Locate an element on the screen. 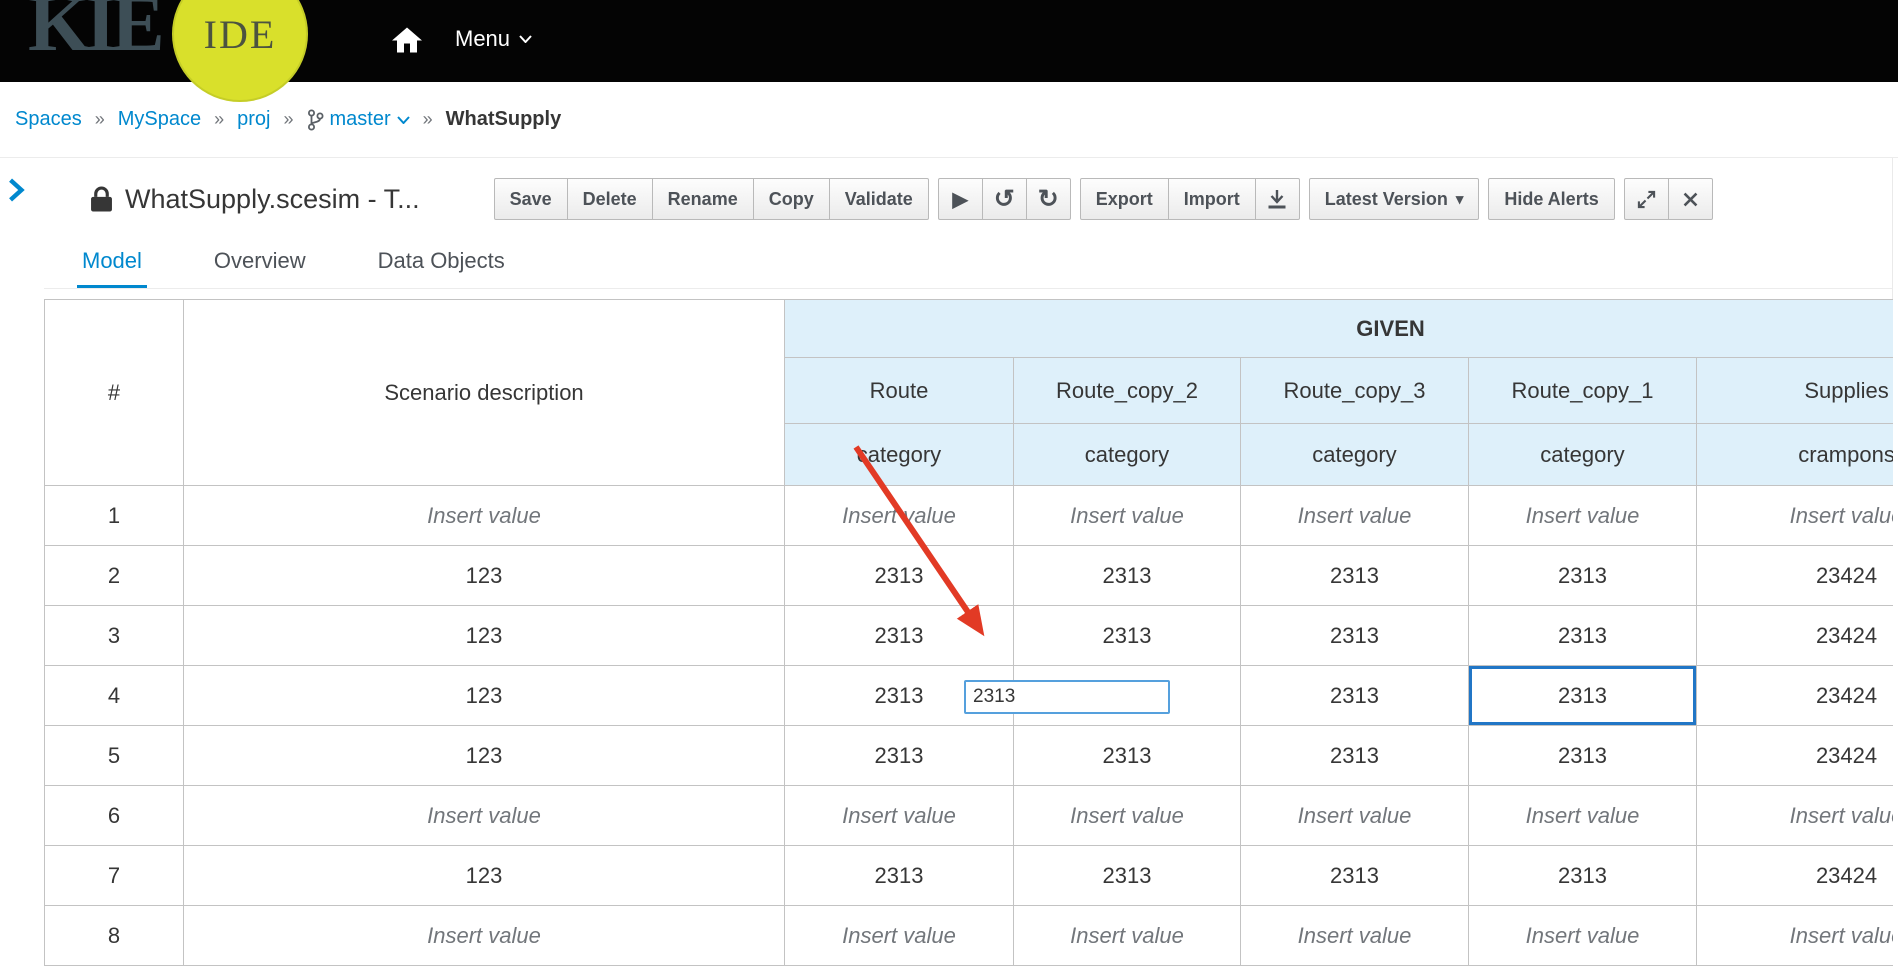 This screenshot has width=1898, height=966. row-number-cell: 7 is located at coordinates (114, 875).